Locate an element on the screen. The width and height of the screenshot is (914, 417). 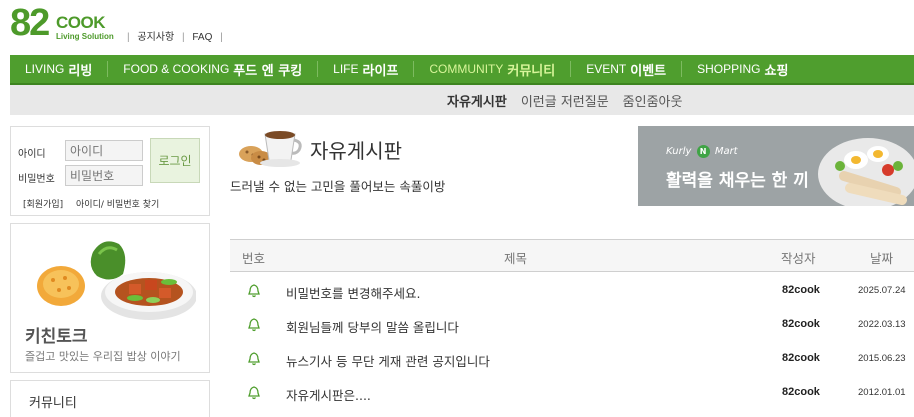
food-illustration is located at coordinates (116, 280).